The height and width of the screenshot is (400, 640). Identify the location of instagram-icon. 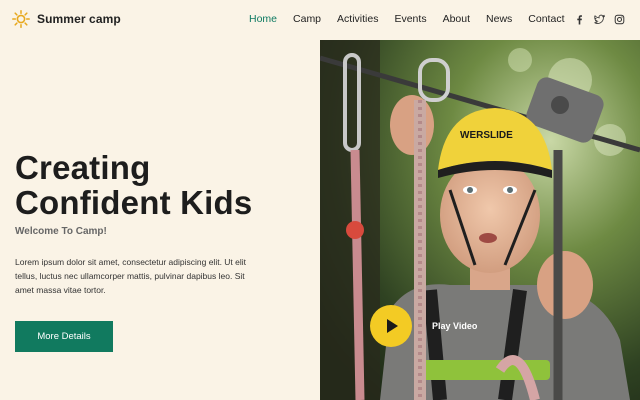
(619, 19).